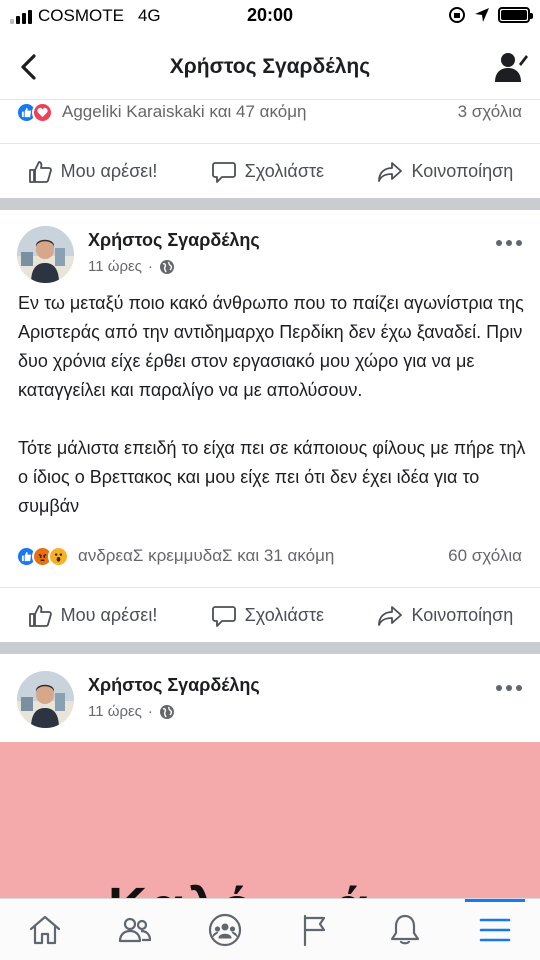 This screenshot has height=960, width=540. I want to click on comments-count: 60 σχόλια, so click(485, 556).